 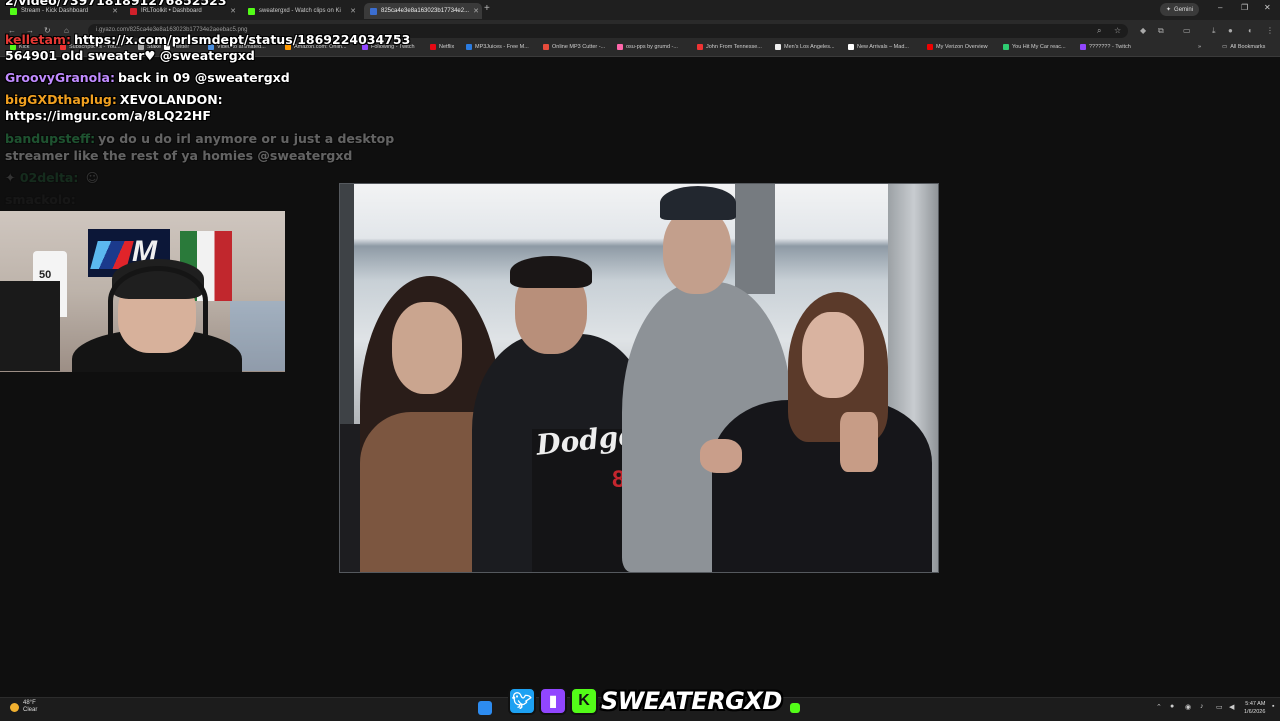 I want to click on zoom-icon: ⌕, so click(x=1099, y=31).